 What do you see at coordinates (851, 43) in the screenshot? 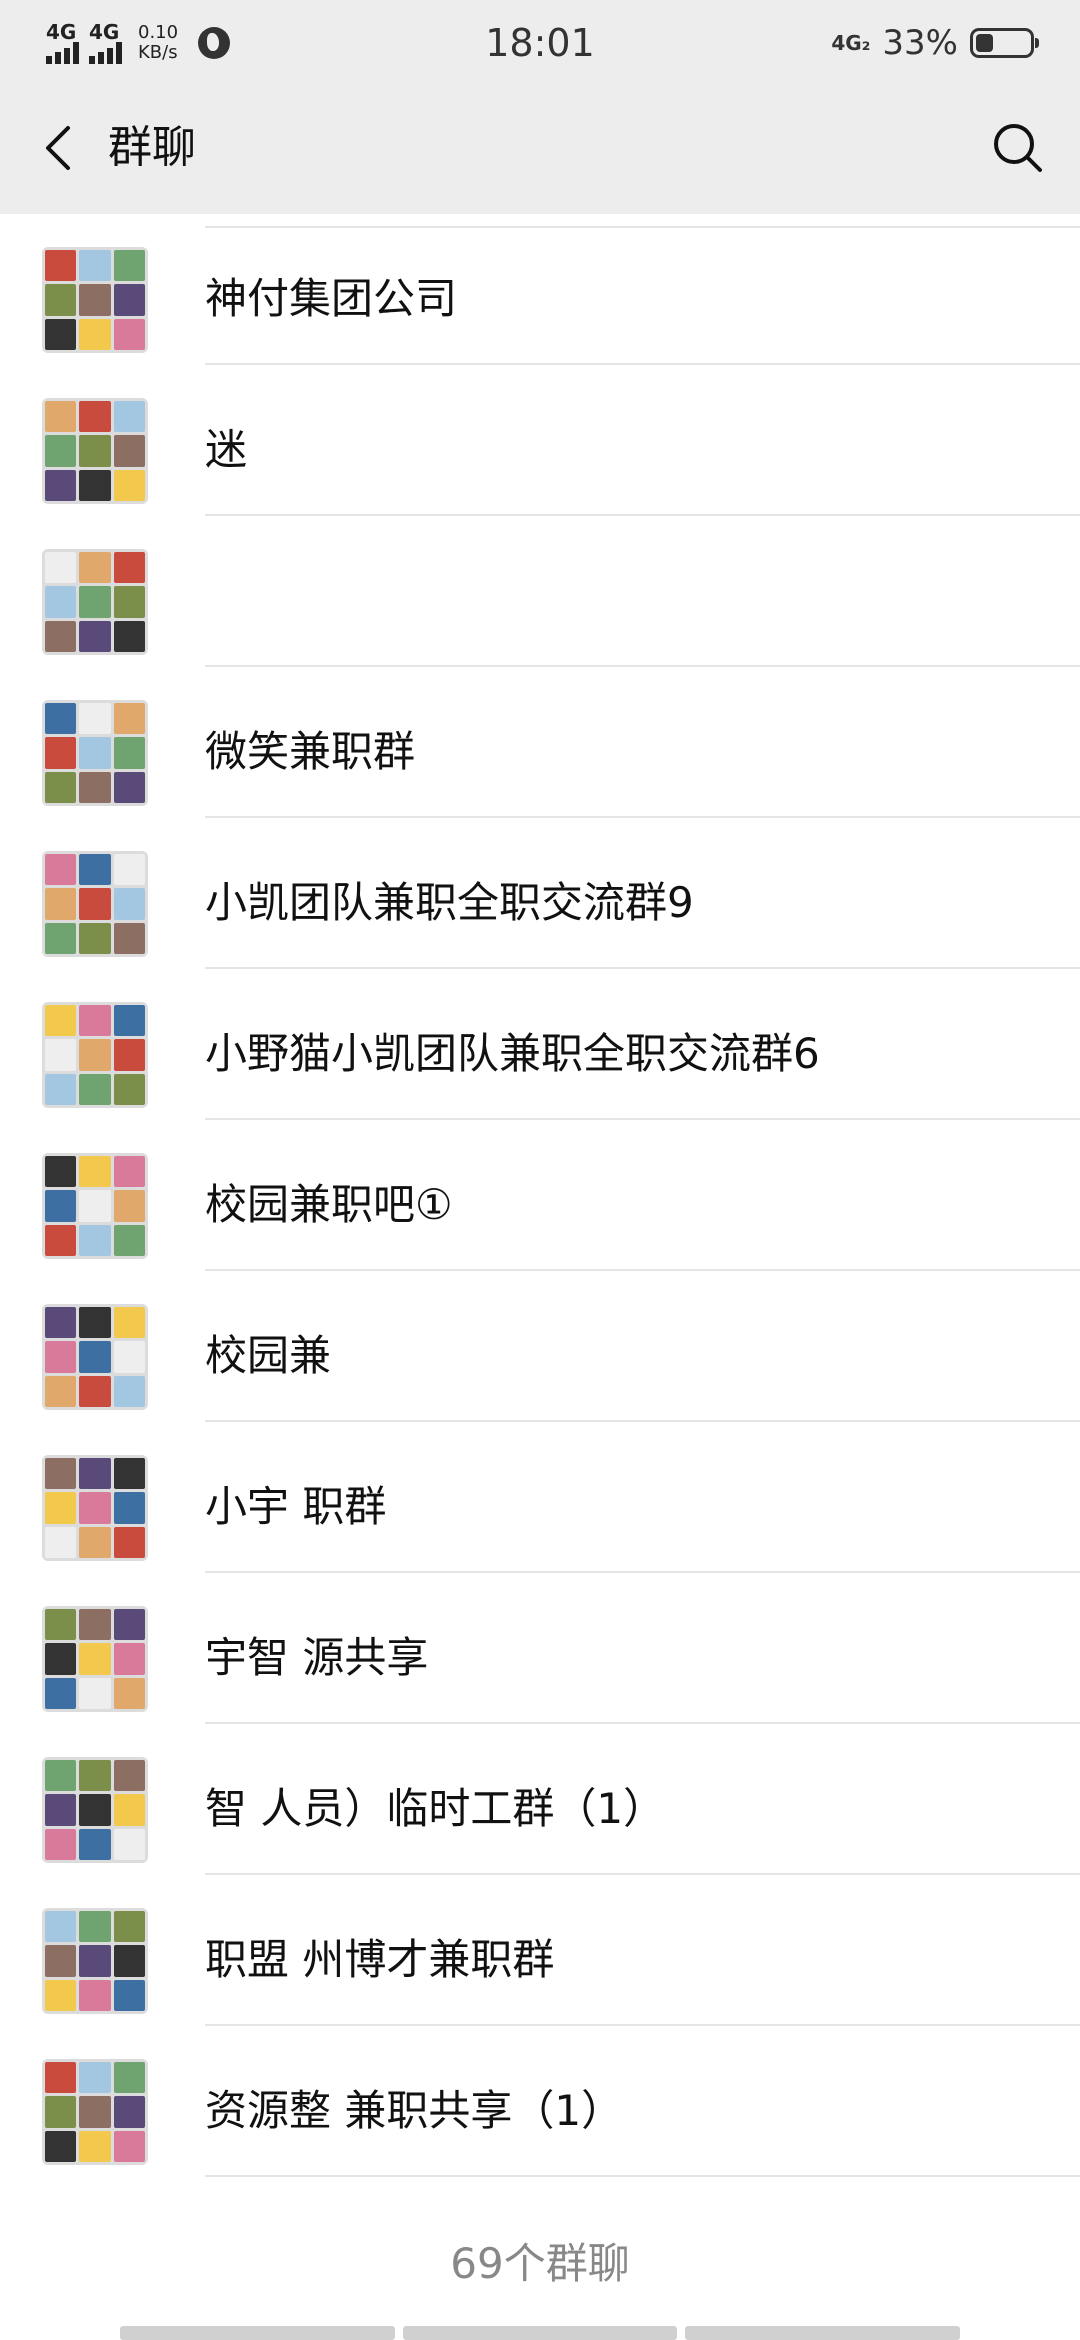
I see `network-type: 4G₂` at bounding box center [851, 43].